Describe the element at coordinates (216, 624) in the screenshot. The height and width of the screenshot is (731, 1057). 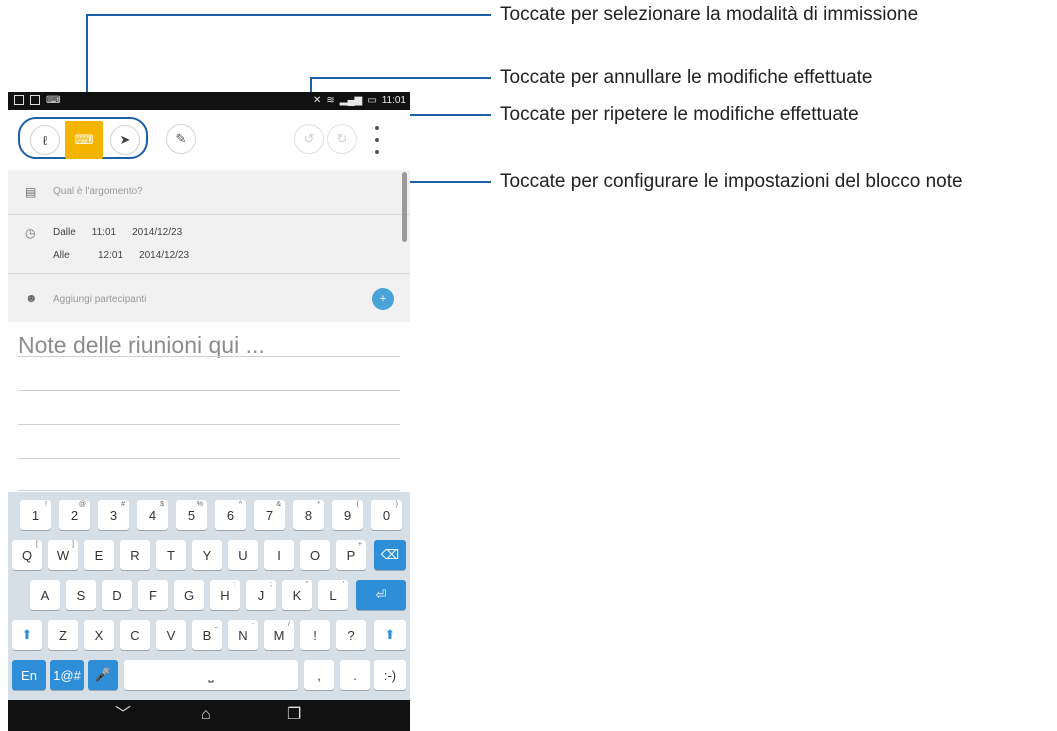
I see `key-b-secondary: _` at that location.